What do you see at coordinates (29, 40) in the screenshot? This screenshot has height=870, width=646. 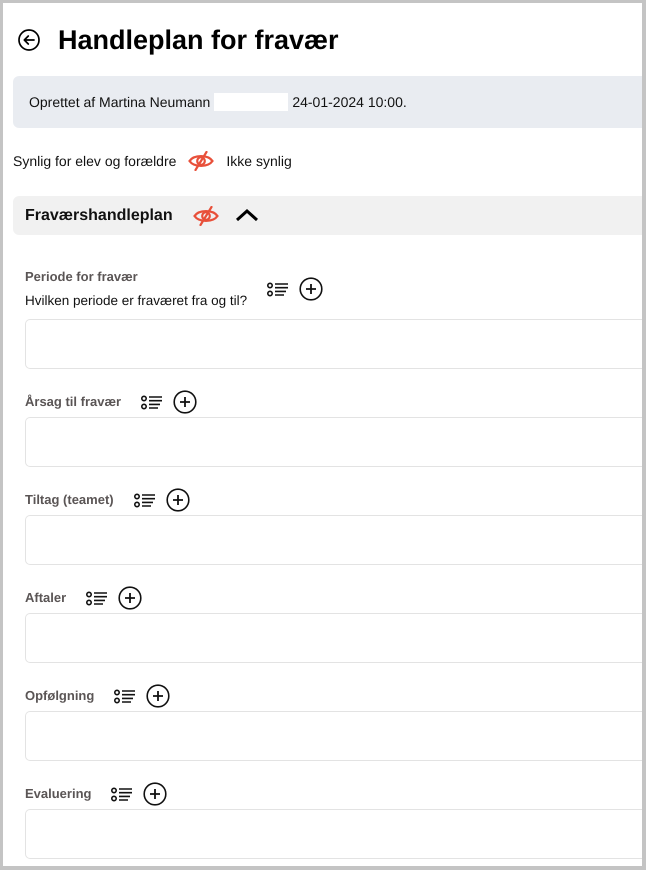 I see `left-arrow-circle-icon` at bounding box center [29, 40].